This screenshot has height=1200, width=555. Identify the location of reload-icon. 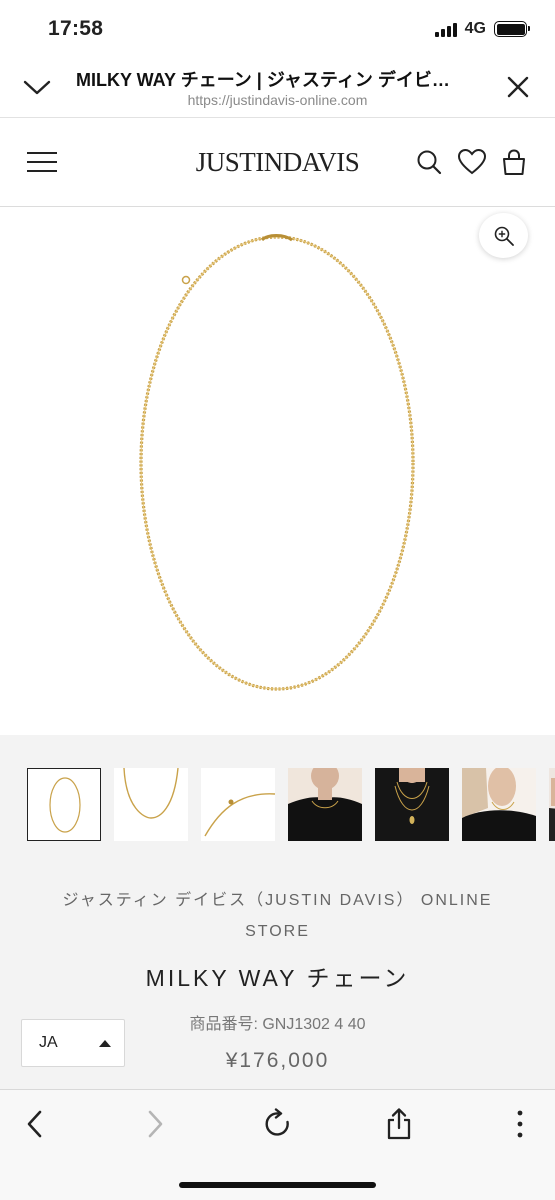
(278, 1124).